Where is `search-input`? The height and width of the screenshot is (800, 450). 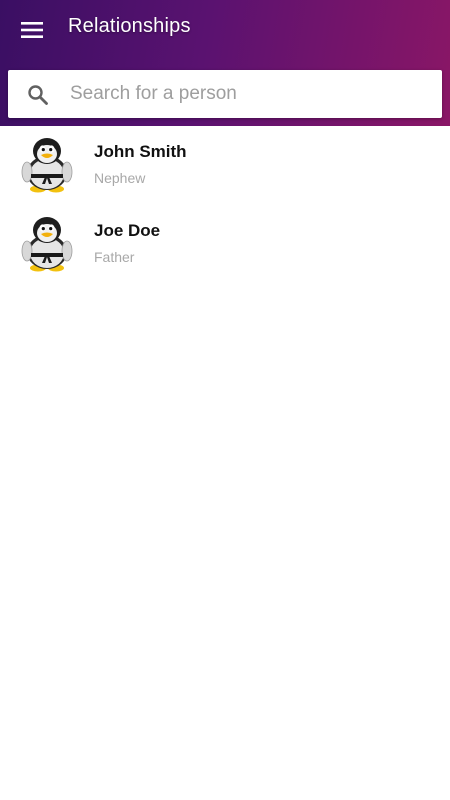
search-input is located at coordinates (250, 94).